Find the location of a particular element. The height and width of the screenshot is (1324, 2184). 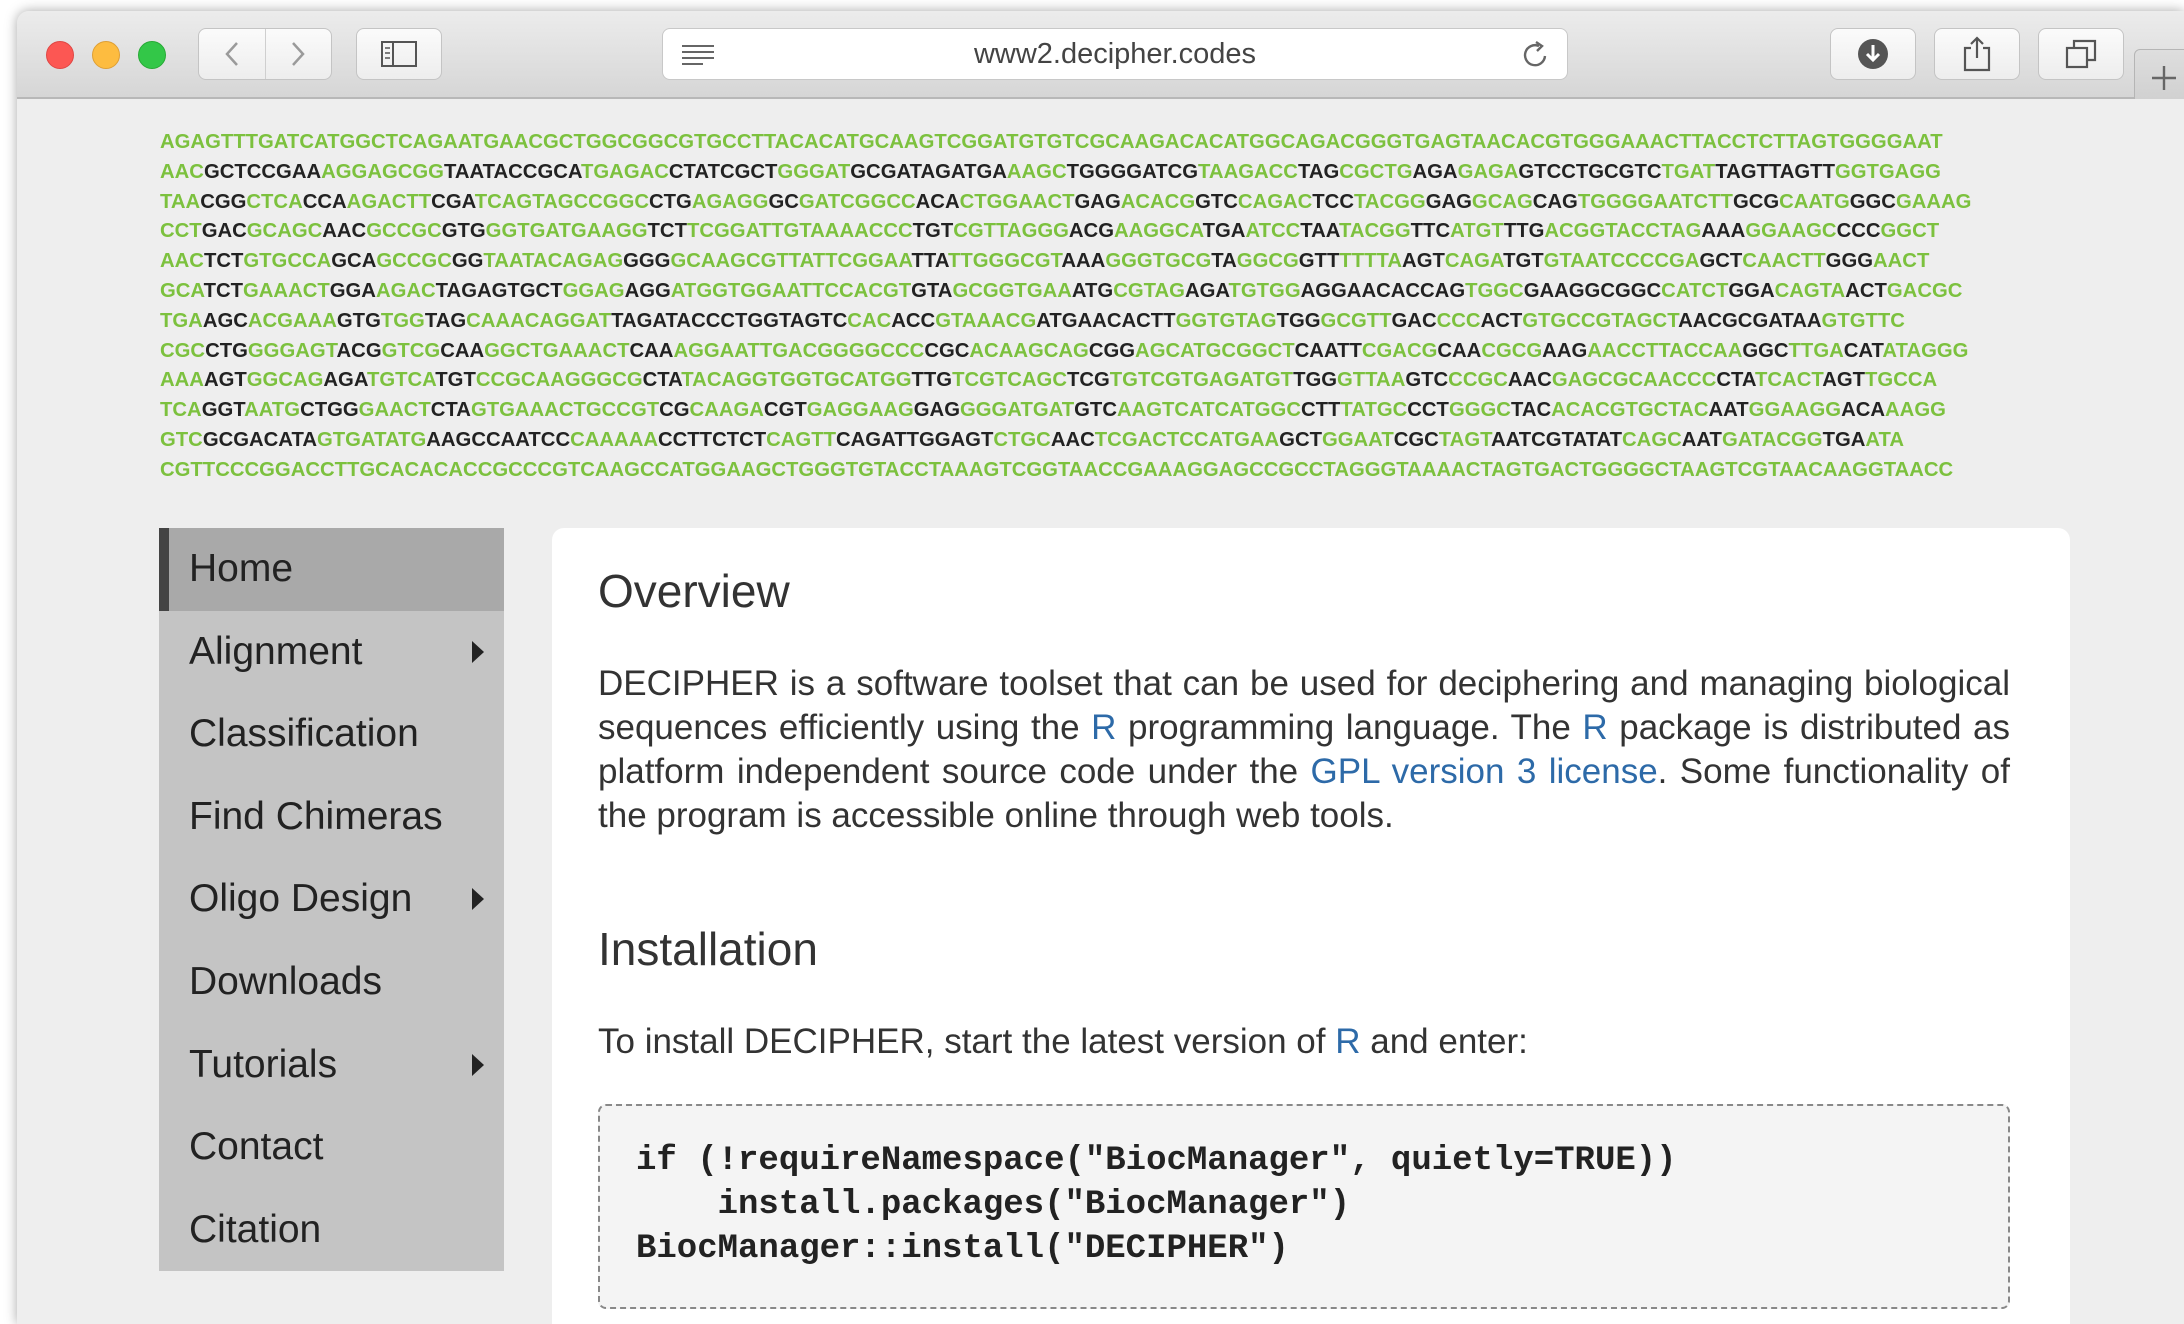

dna-segment: CAATT is located at coordinates (1328, 350).